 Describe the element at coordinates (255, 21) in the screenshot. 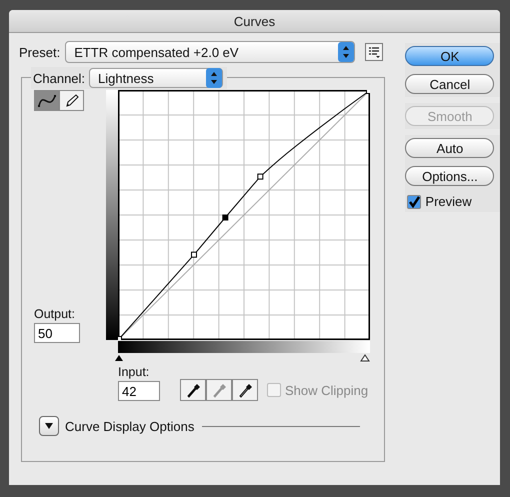

I see `window-title: Curves` at that location.